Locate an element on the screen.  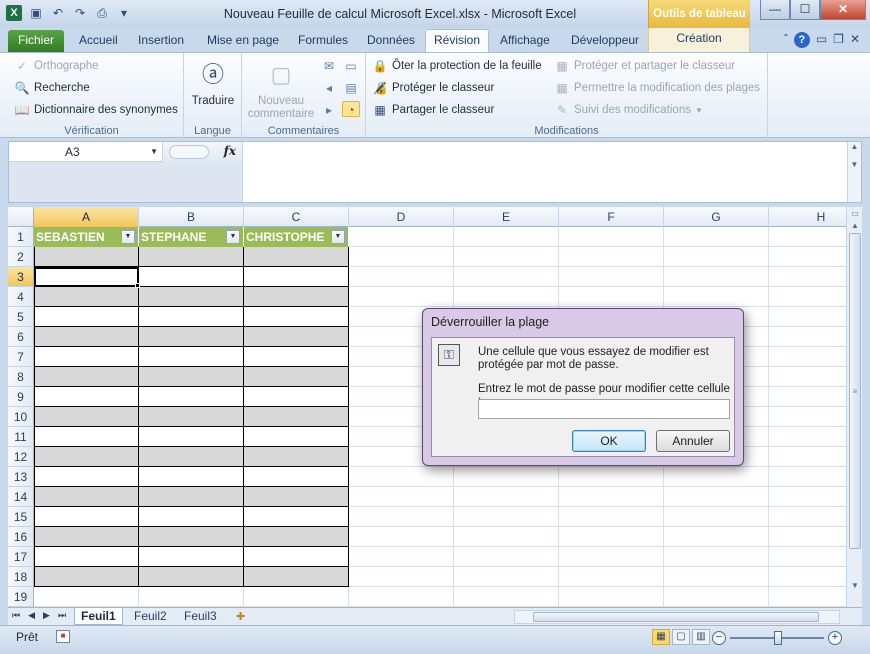
name-box: A3 ▼ is located at coordinates (86, 152).